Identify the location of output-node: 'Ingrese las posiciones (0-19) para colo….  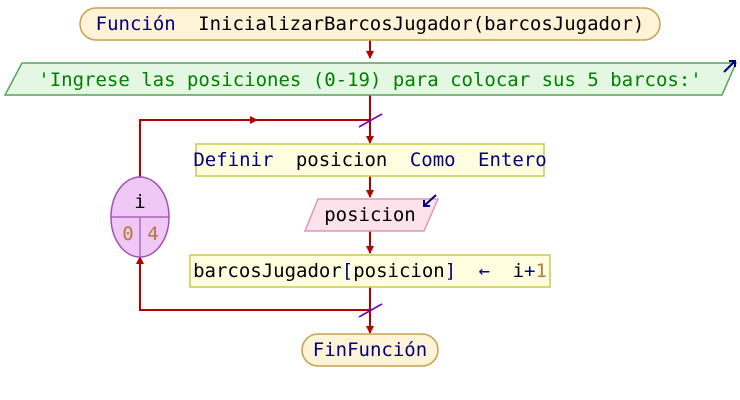
(370, 78).